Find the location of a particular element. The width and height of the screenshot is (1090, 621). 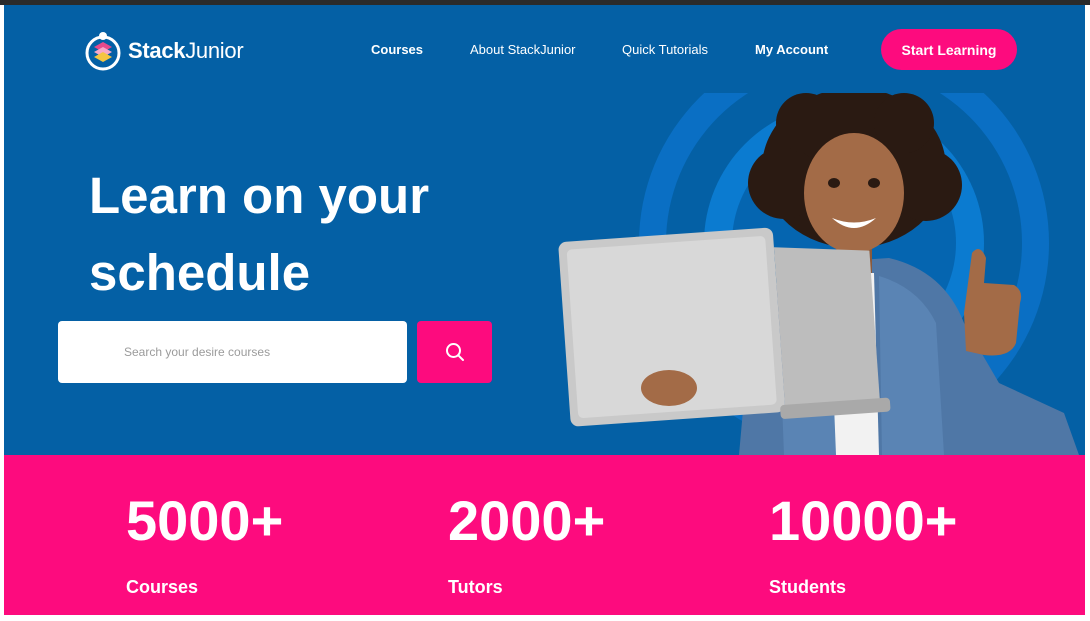

stack-layers-icon is located at coordinates (103, 51).